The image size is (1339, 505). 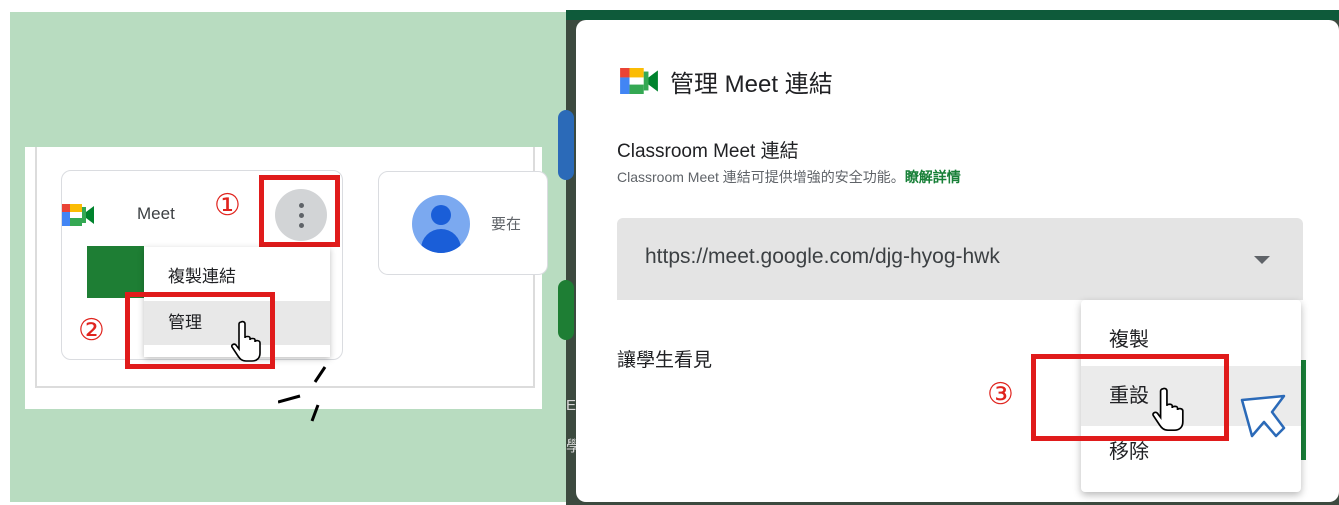 What do you see at coordinates (299, 211) in the screenshot?
I see `highlight-box-step1` at bounding box center [299, 211].